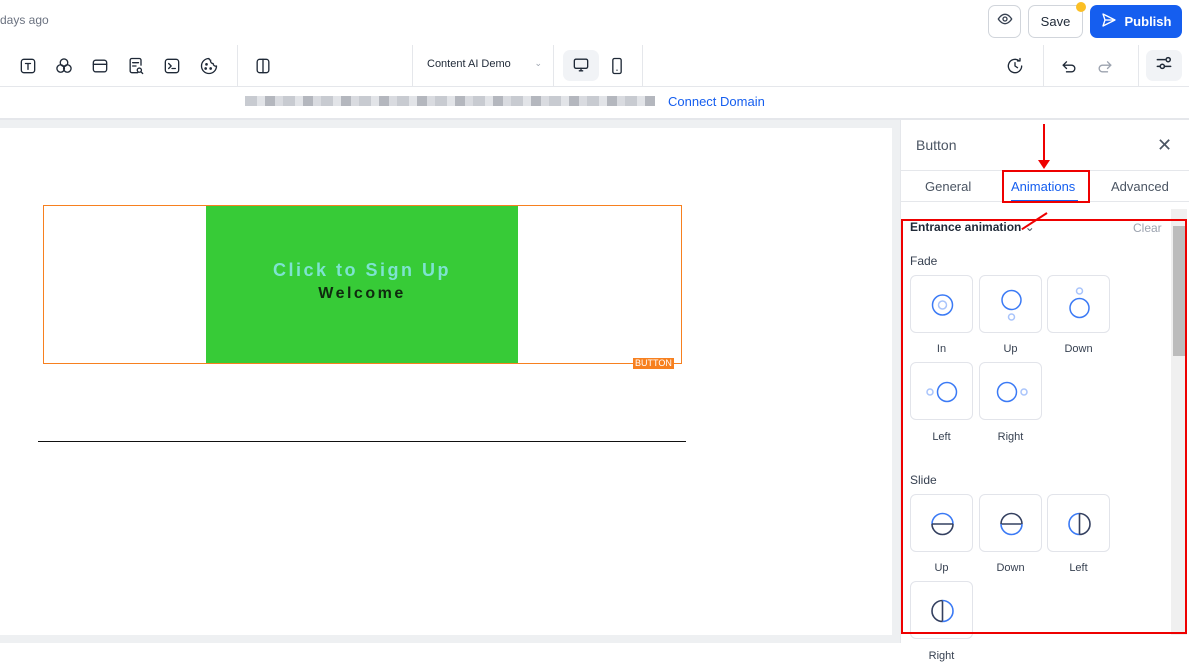 The height and width of the screenshot is (662, 1189). I want to click on settings-panel-button, so click(1164, 65).